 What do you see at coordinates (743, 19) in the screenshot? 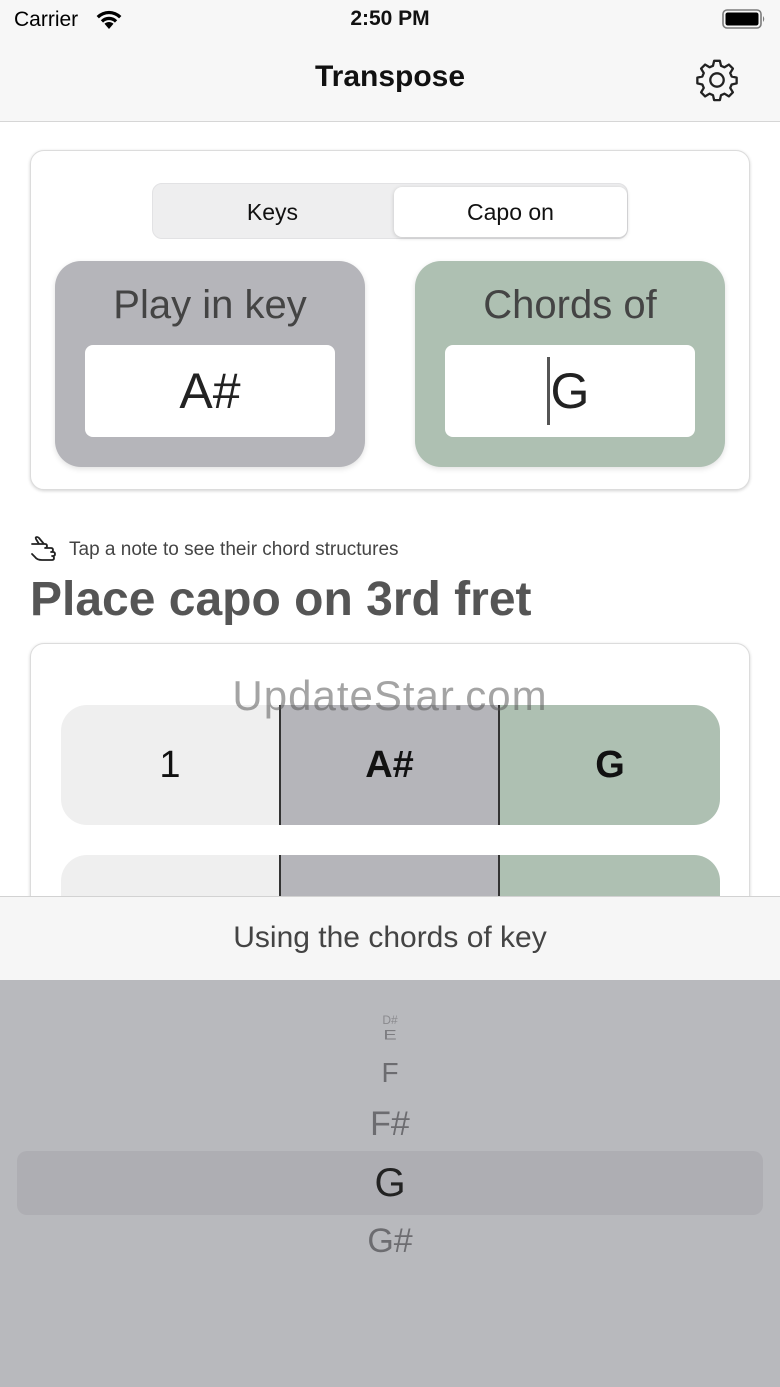
I see `battery-icon` at bounding box center [743, 19].